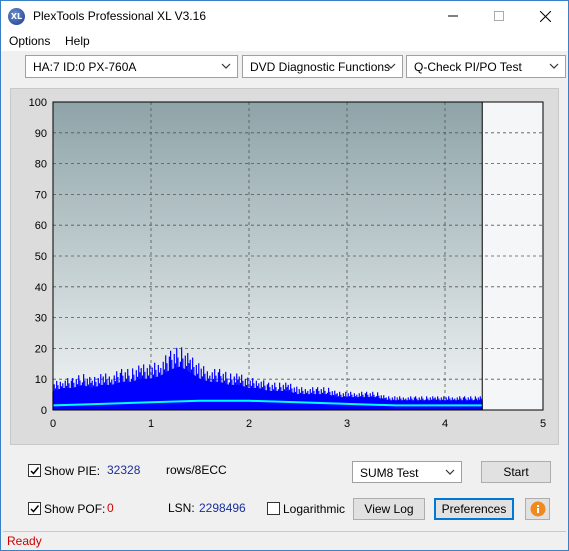  What do you see at coordinates (284, 16) in the screenshot?
I see `title-bar: XL PlexTools Professional XL V3.16` at bounding box center [284, 16].